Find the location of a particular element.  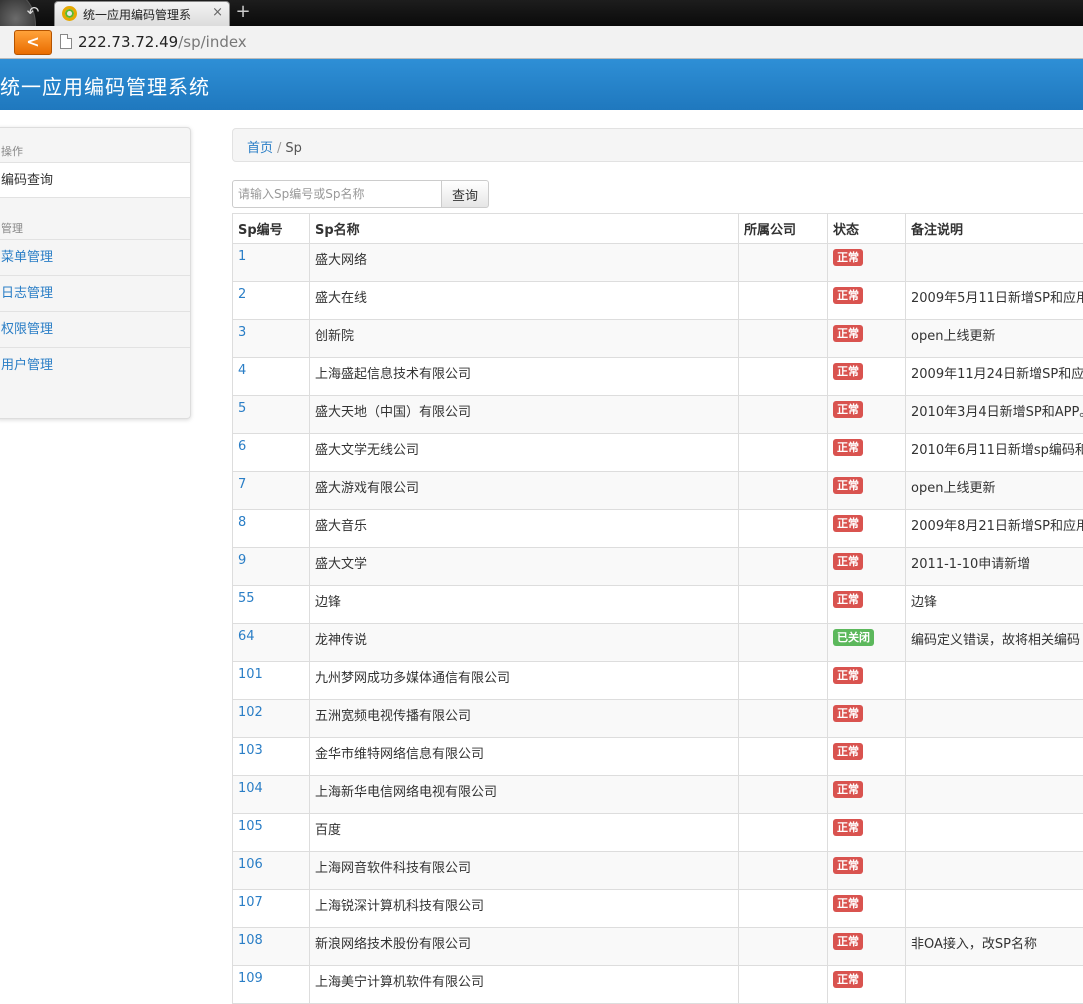

column-header-sp-name: Sp名称 is located at coordinates (524, 229).